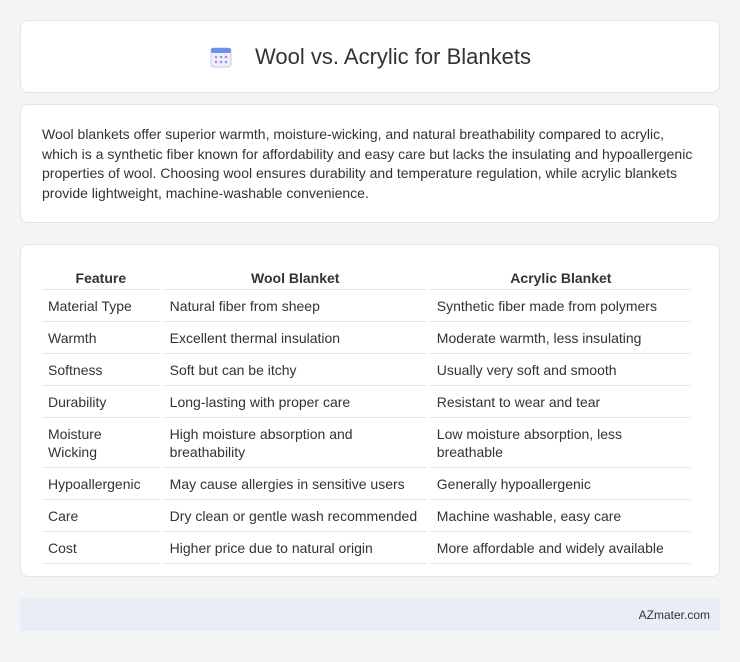  I want to click on feature-cell: Durability, so click(101, 402).